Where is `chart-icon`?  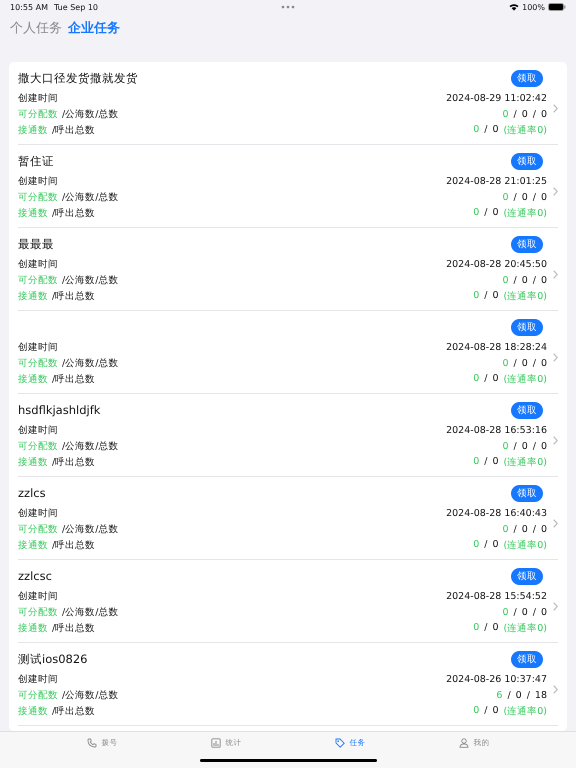 chart-icon is located at coordinates (215, 743).